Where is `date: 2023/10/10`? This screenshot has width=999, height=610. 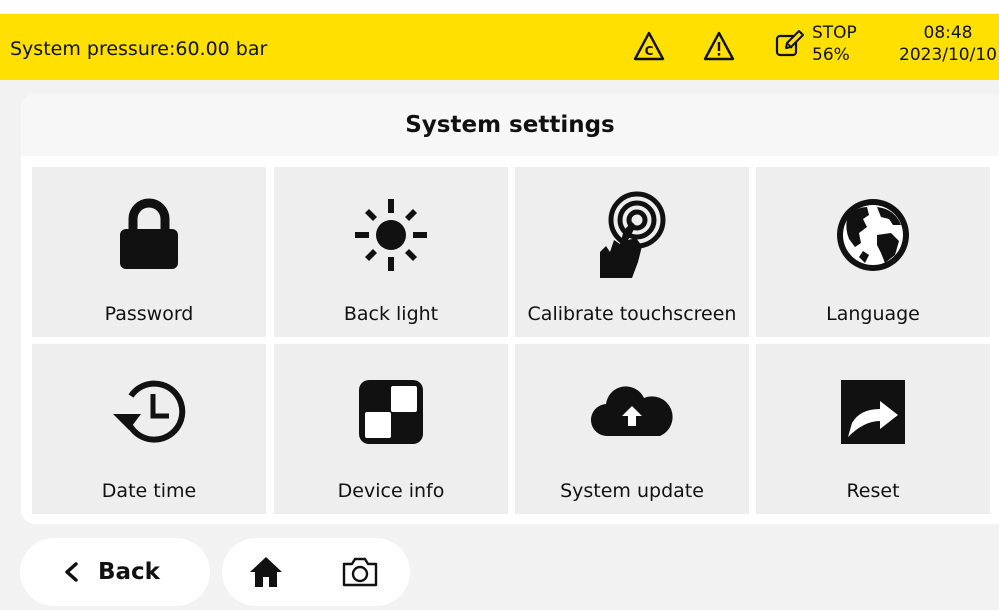 date: 2023/10/10 is located at coordinates (948, 55).